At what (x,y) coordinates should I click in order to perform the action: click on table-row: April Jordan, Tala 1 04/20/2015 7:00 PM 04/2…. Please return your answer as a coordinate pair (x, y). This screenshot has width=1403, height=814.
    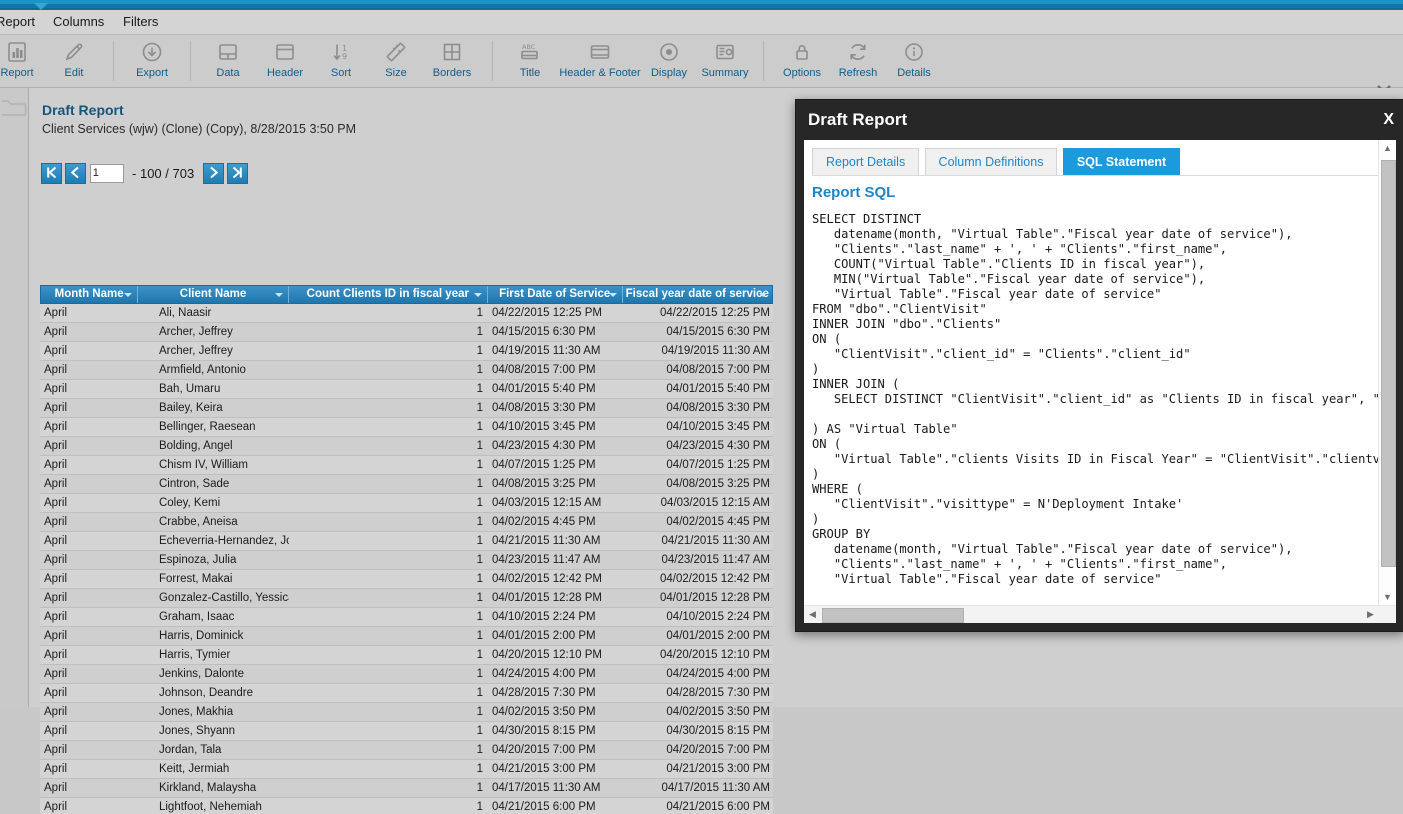
    Looking at the image, I should click on (406, 750).